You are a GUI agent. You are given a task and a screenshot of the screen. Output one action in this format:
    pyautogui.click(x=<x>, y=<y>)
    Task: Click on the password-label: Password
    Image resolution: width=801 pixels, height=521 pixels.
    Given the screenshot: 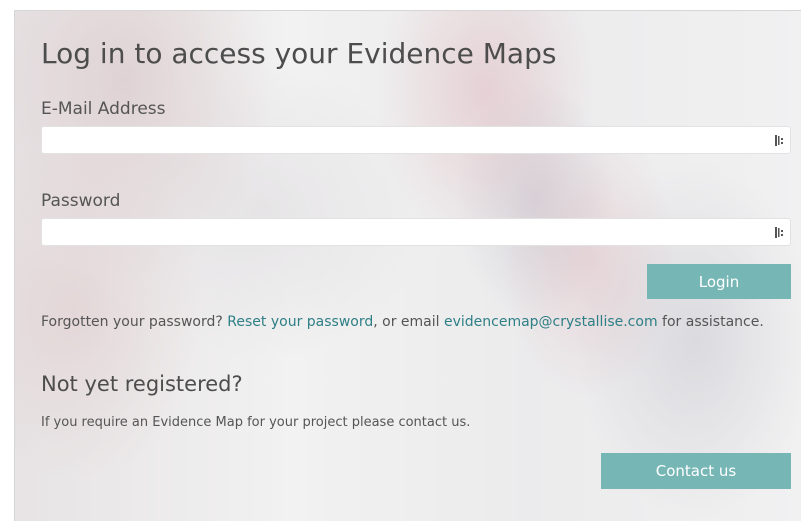 What is the action you would take?
    pyautogui.click(x=81, y=201)
    